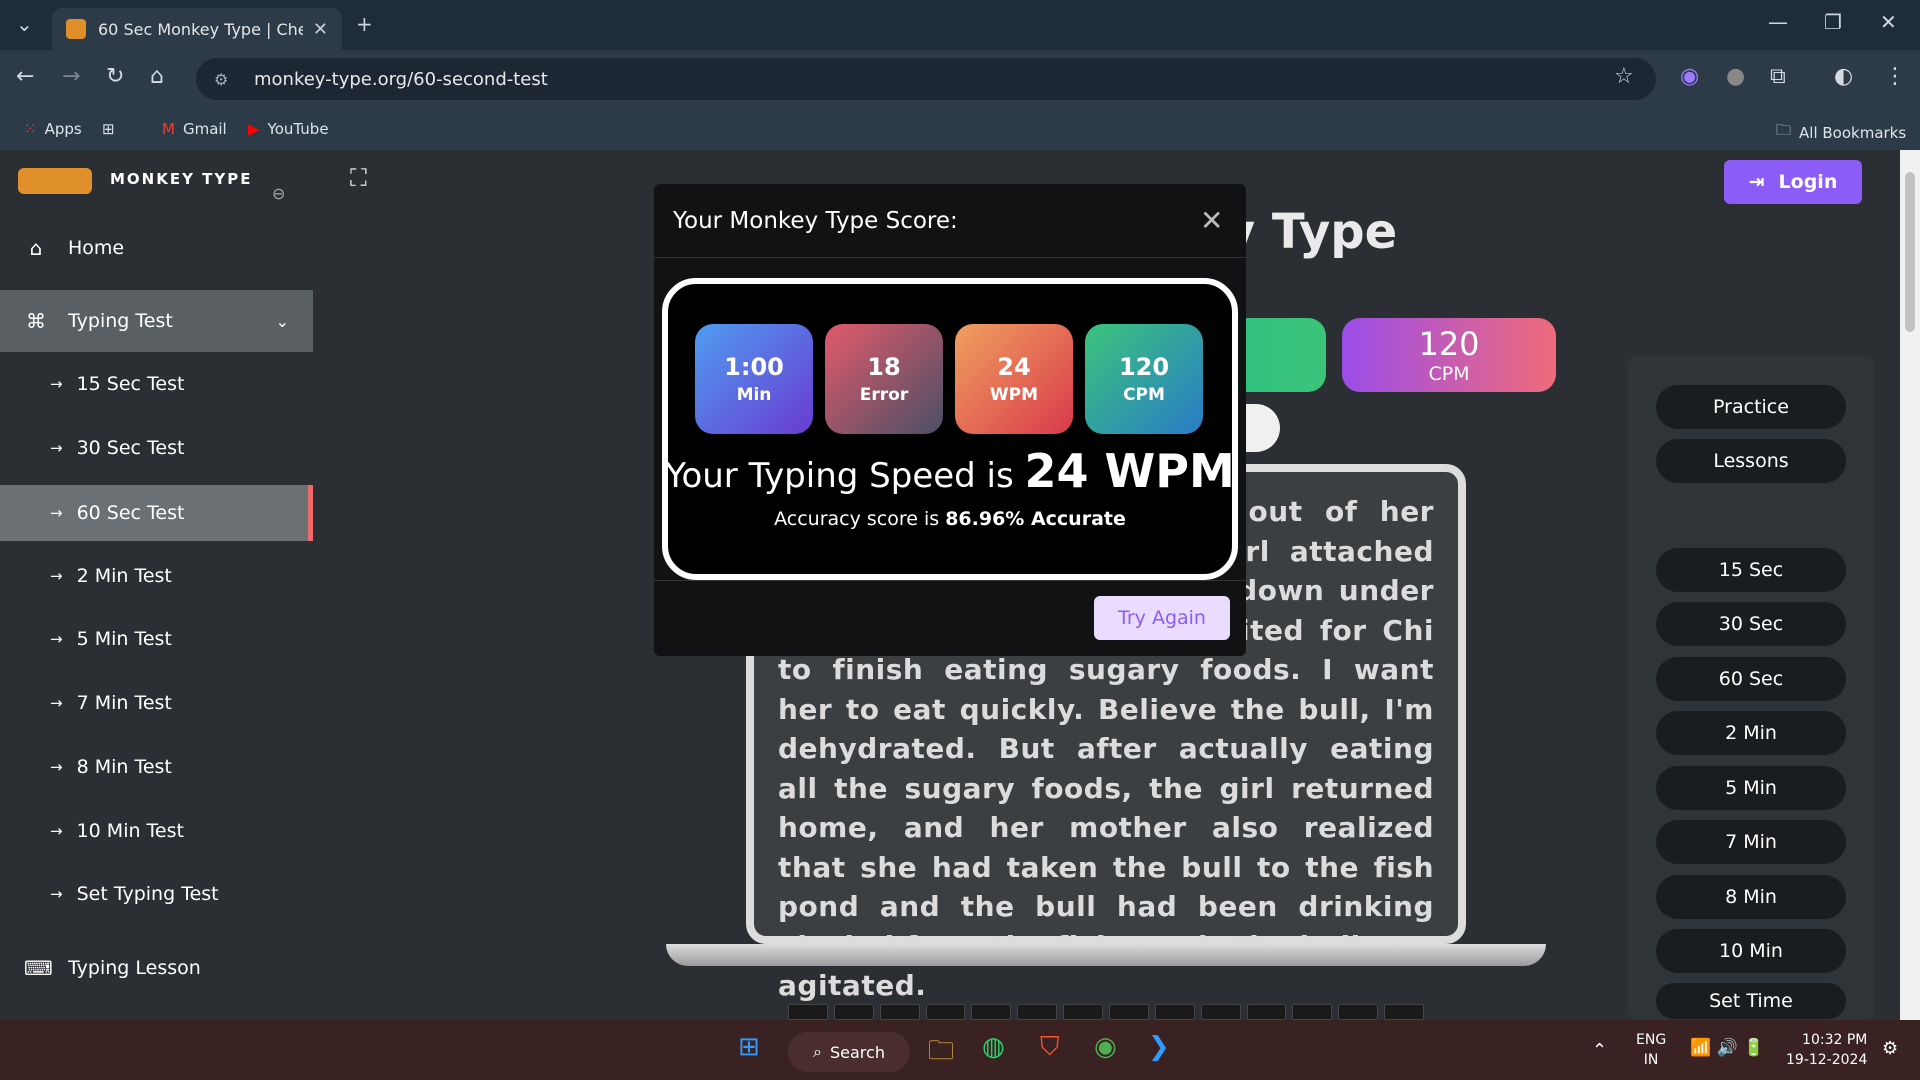 Image resolution: width=1920 pixels, height=1080 pixels. What do you see at coordinates (278, 193) in the screenshot?
I see `theme-toggle-icon: ⊖` at bounding box center [278, 193].